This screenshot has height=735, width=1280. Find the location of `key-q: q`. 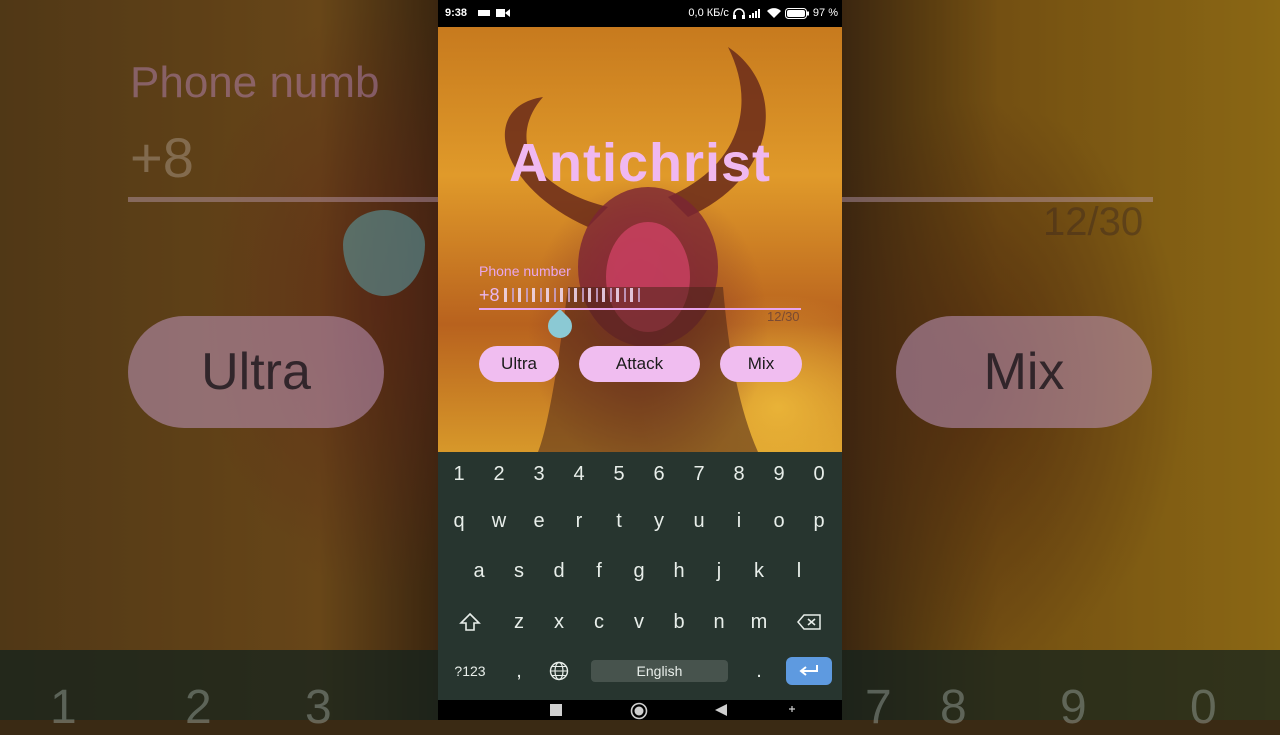

key-q: q is located at coordinates (459, 521).